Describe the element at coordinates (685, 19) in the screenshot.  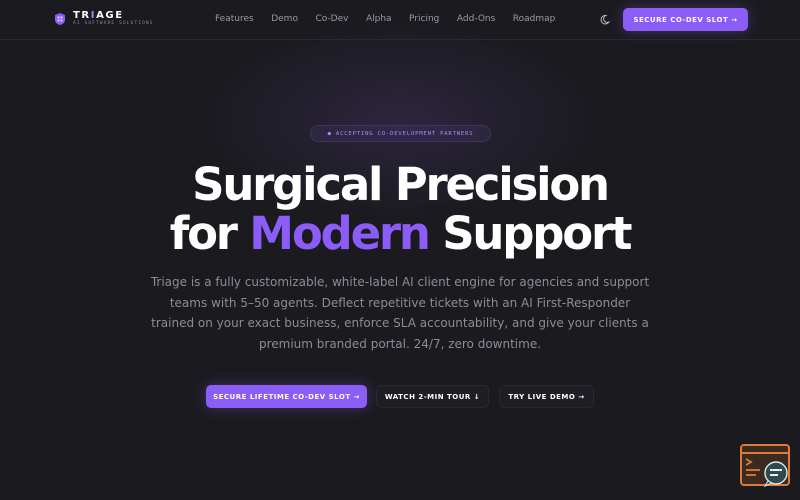
I see `secure-co-dev-slot-button: SECURE CO-DEV SLOT →` at that location.